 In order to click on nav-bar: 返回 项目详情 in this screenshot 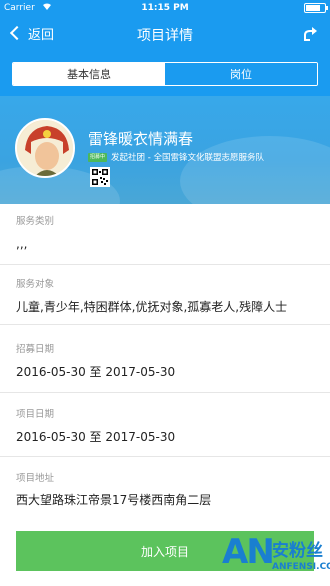, I will do `click(165, 33)`.